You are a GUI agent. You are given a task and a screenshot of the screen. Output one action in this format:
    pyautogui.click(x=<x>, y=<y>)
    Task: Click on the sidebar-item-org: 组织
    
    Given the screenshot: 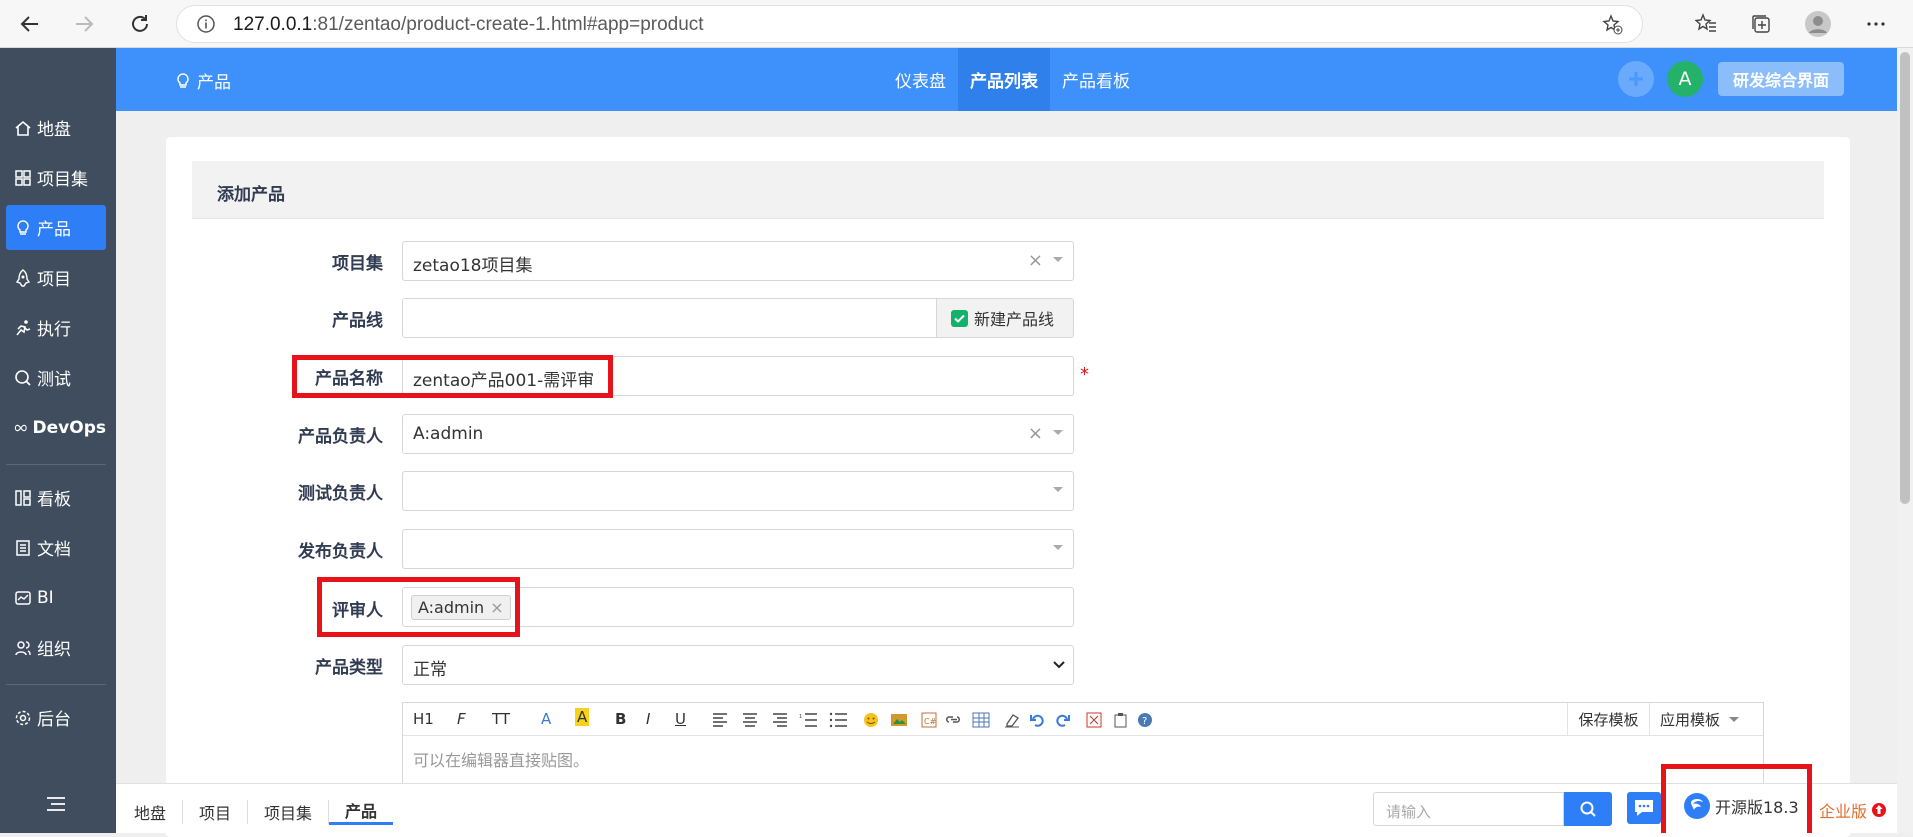 What is the action you would take?
    pyautogui.click(x=56, y=647)
    